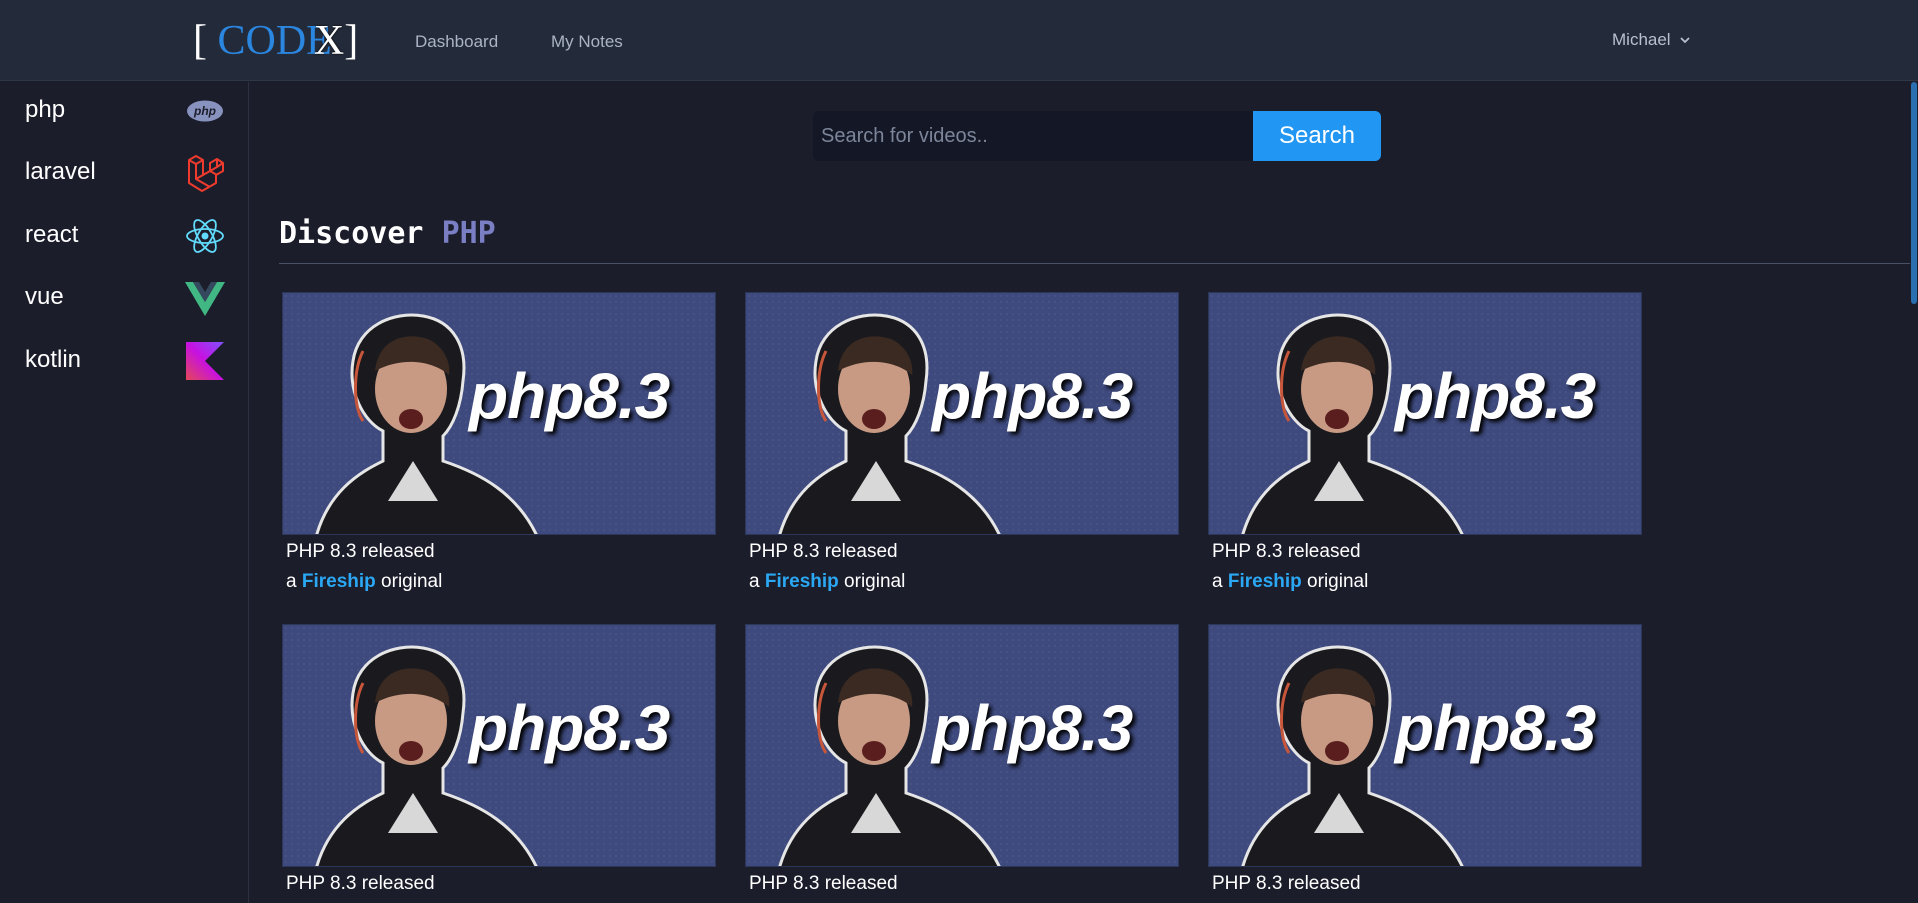  What do you see at coordinates (52, 234) in the screenshot?
I see `sidebar-item-label: react` at bounding box center [52, 234].